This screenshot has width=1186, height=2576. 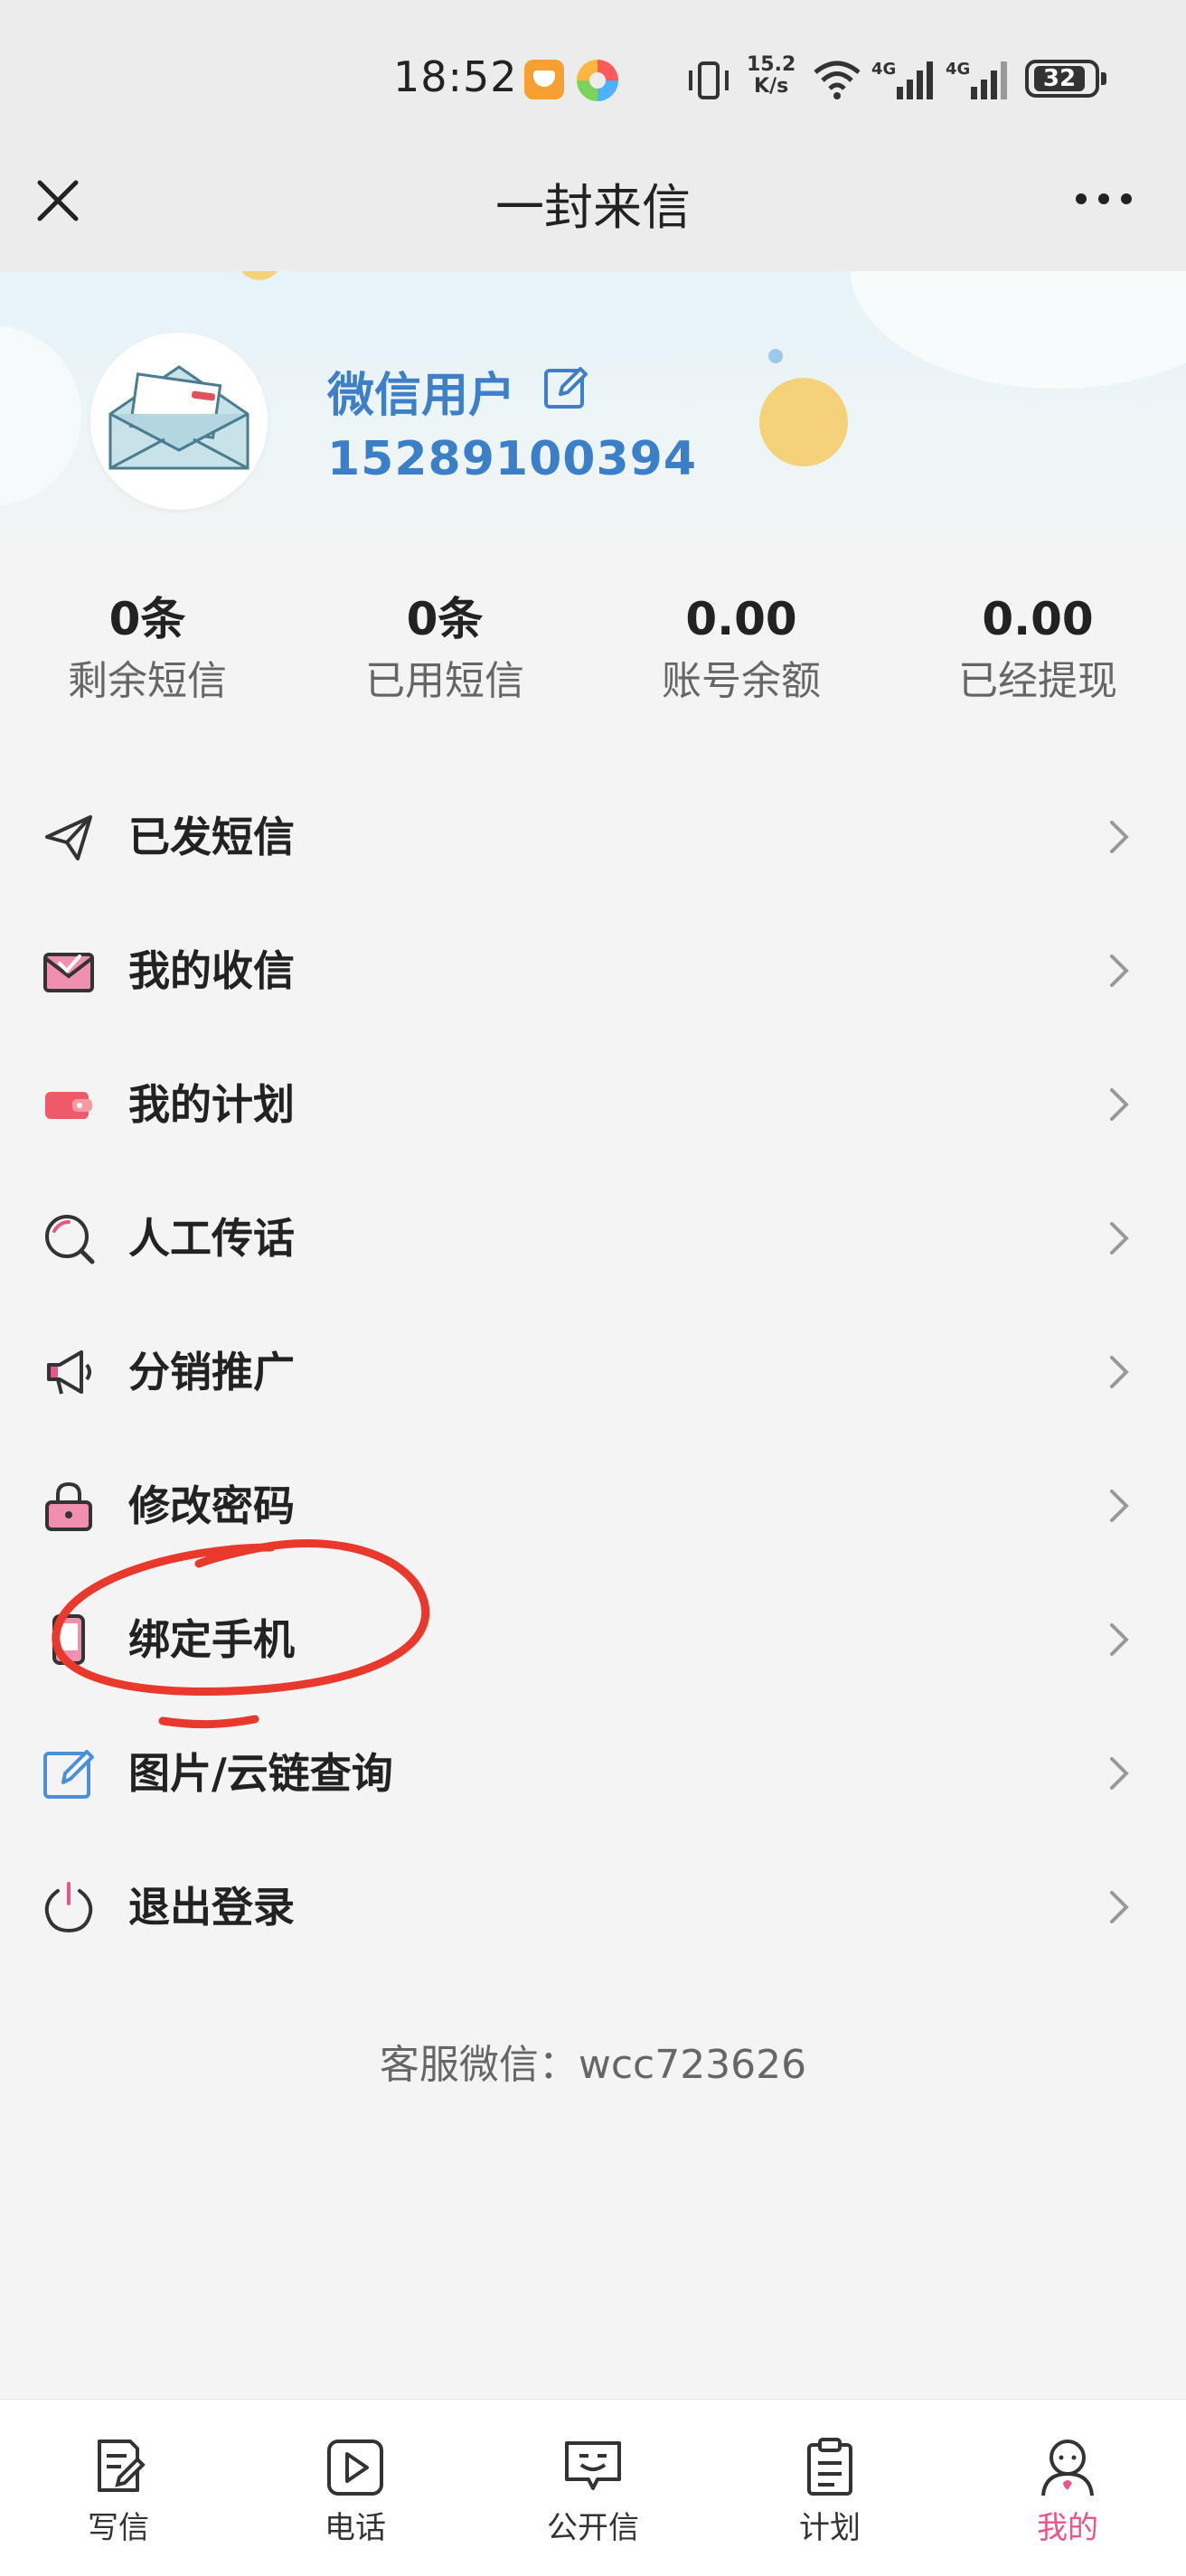 I want to click on status-bar: 18:52 15.2 K/s 4G 4G 32, so click(x=593, y=82).